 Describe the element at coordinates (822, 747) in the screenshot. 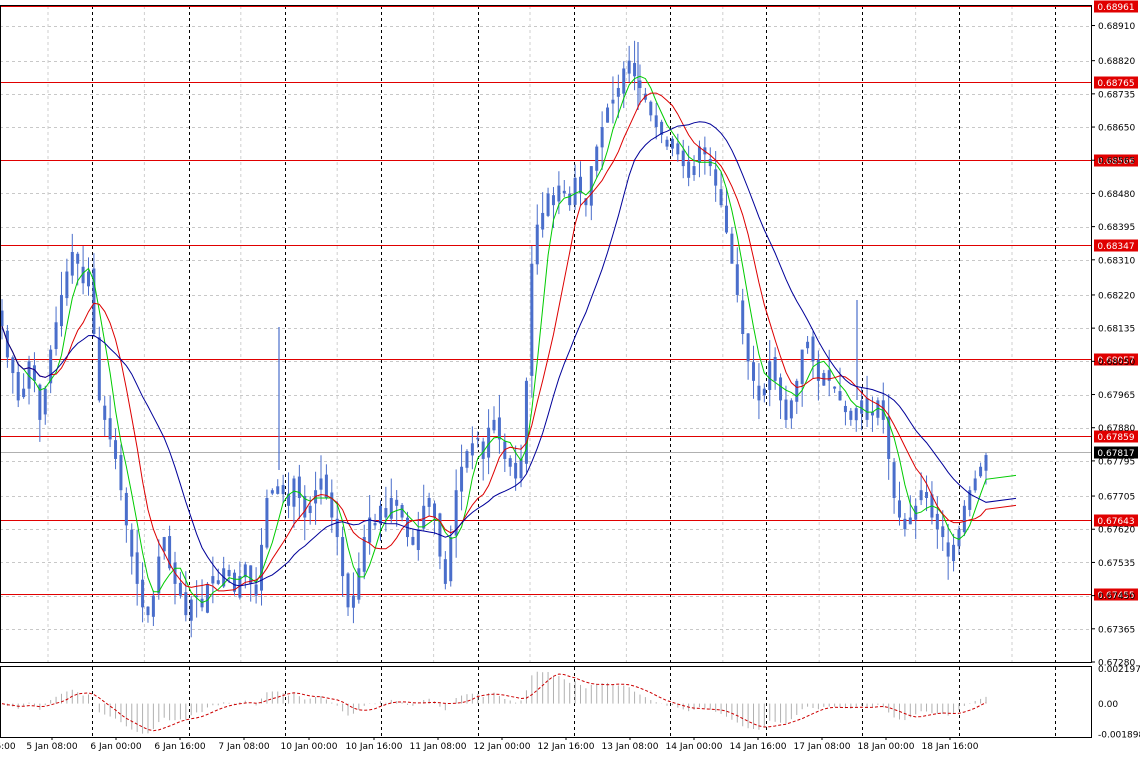

I see `time-tick-label: 17 Jan 08:00` at that location.